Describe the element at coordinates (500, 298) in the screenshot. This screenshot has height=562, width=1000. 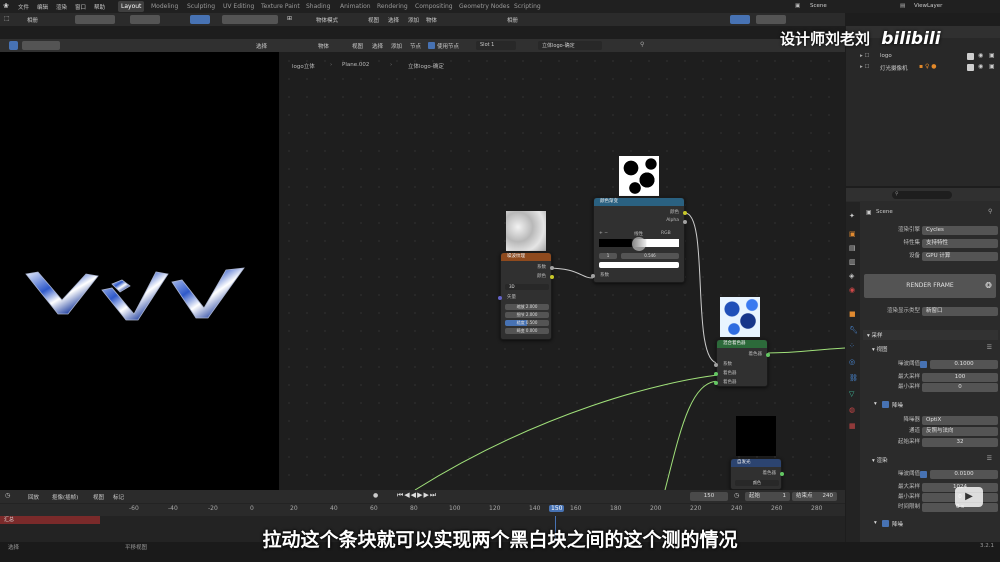
I see `vector-input-socket` at that location.